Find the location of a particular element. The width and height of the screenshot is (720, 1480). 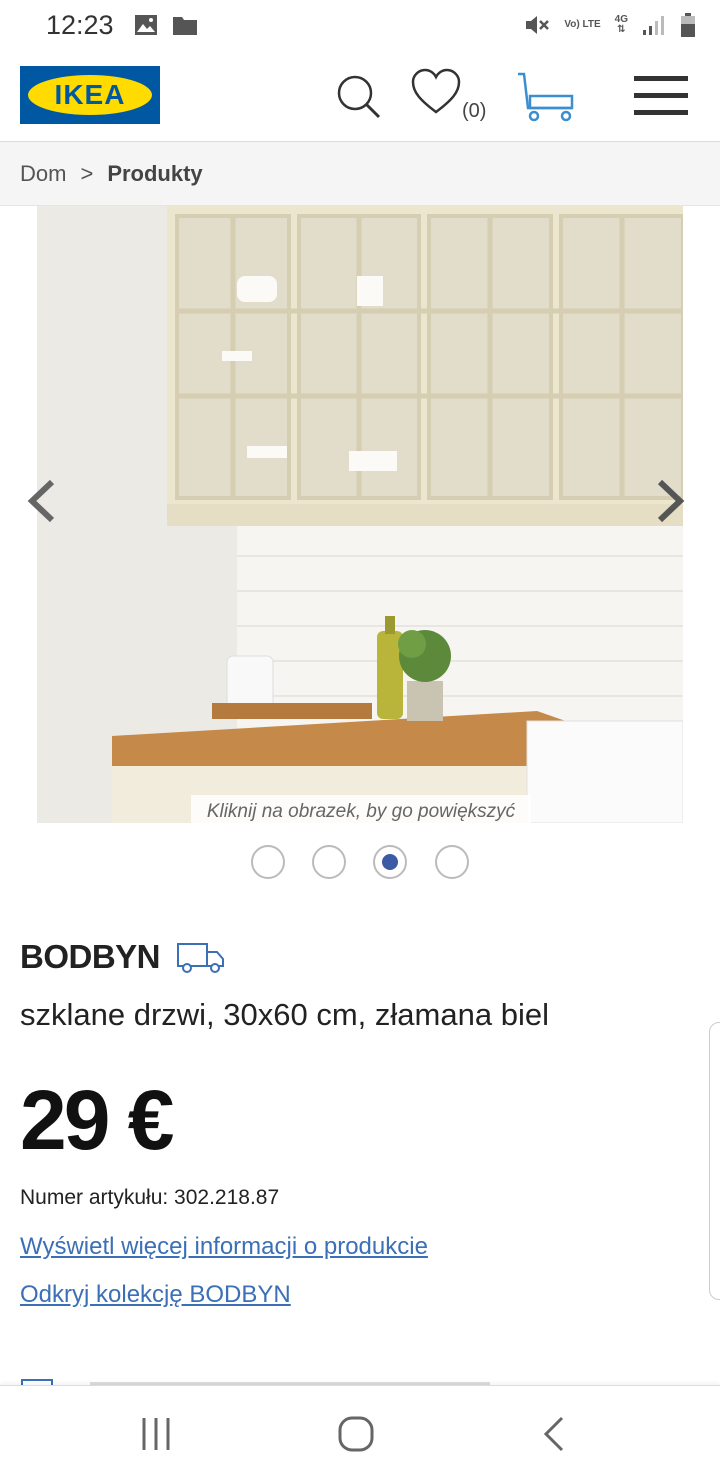

breadcrumb: Dom > Produkty is located at coordinates (360, 174).